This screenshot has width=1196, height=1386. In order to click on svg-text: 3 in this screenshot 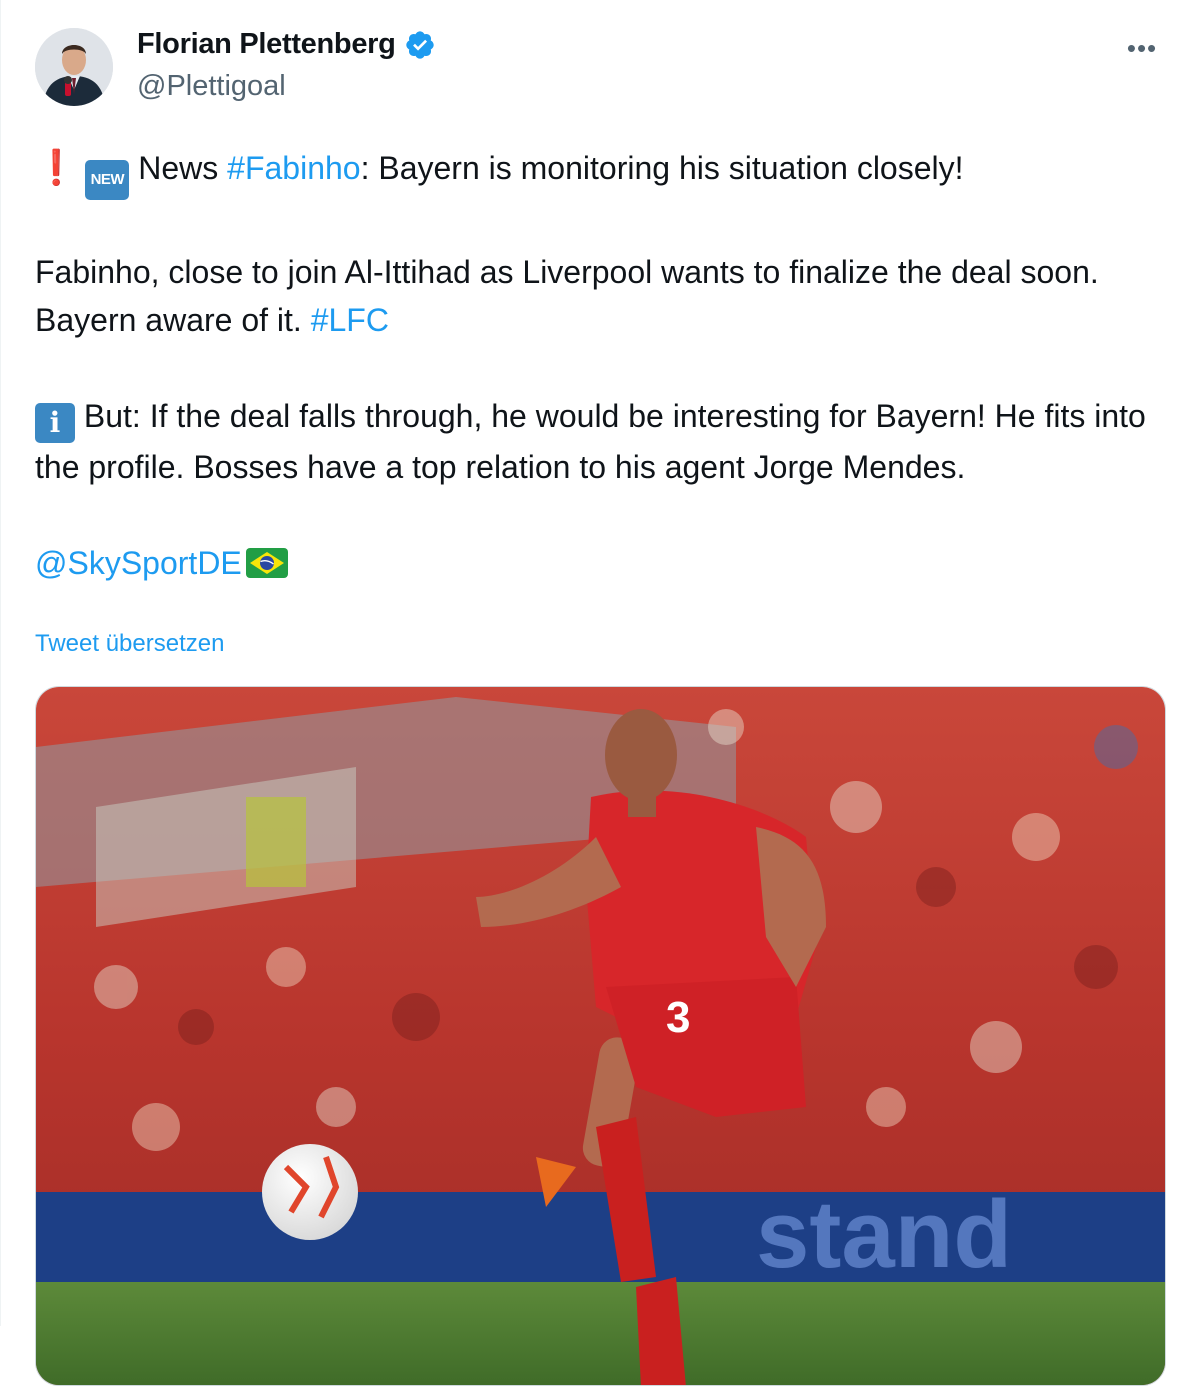, I will do `click(678, 1017)`.